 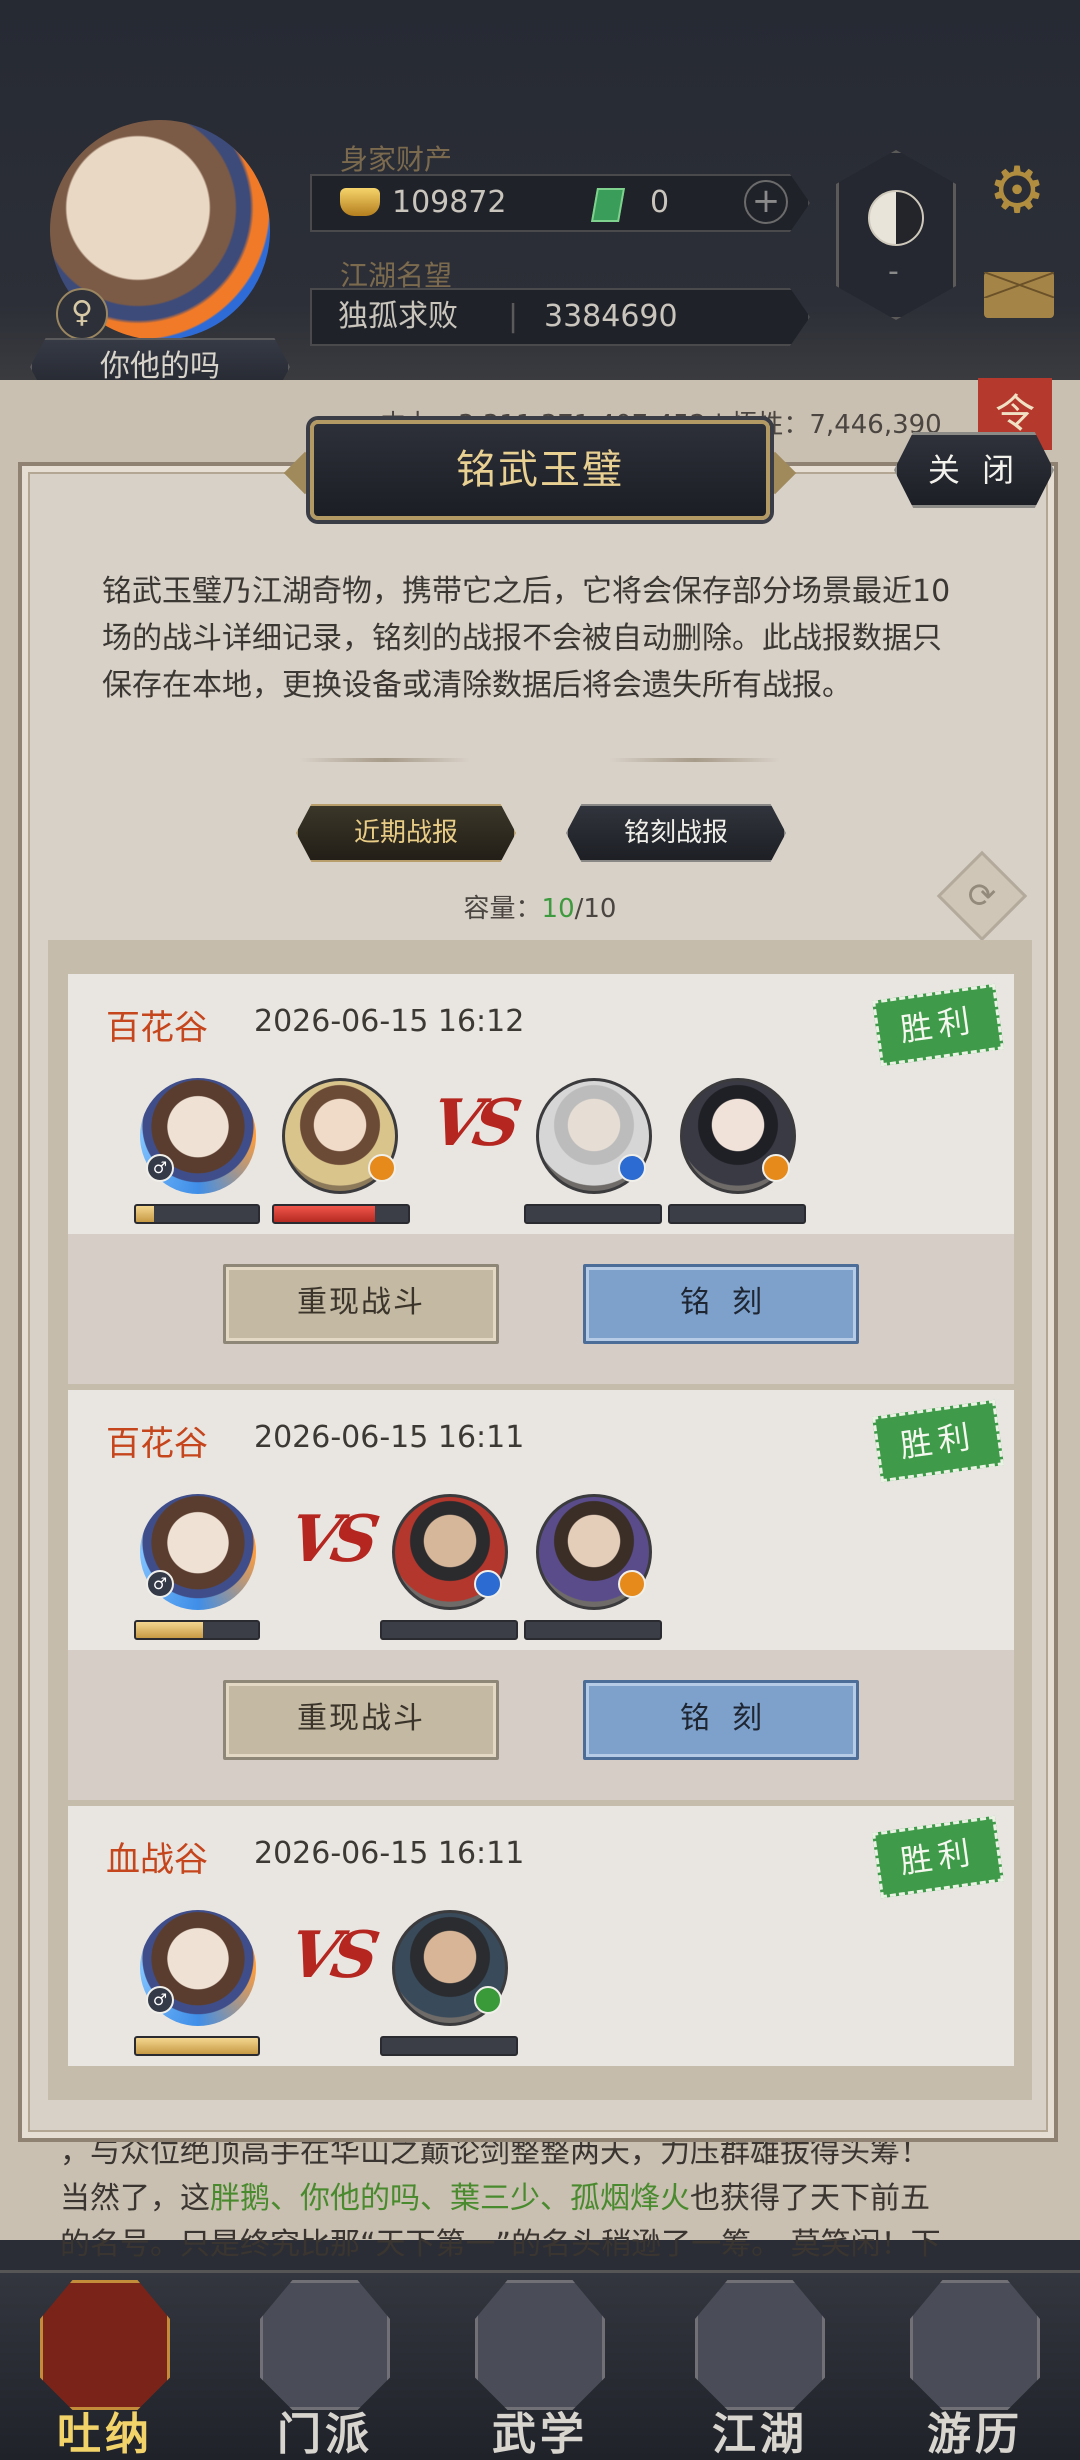 What do you see at coordinates (396, 159) in the screenshot?
I see `wealth-label: 身家财产` at bounding box center [396, 159].